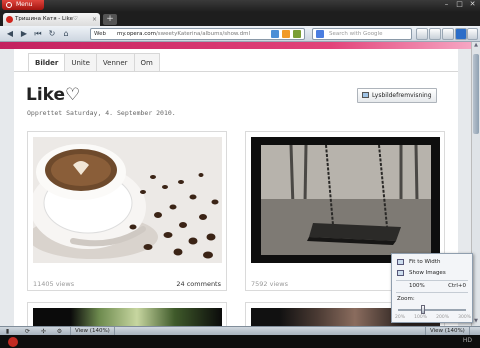 The width and height of the screenshot is (480, 348). What do you see at coordinates (365, 95) in the screenshot?
I see `slideshow-icon` at bounding box center [365, 95].